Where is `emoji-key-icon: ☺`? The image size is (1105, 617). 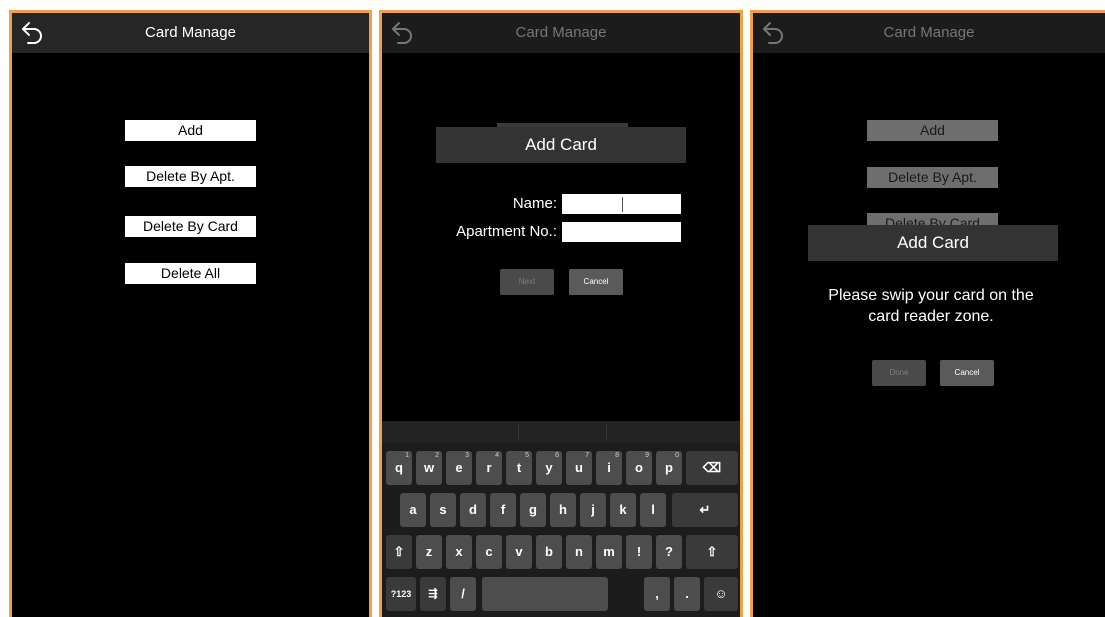
emoji-key-icon: ☺ is located at coordinates (721, 594).